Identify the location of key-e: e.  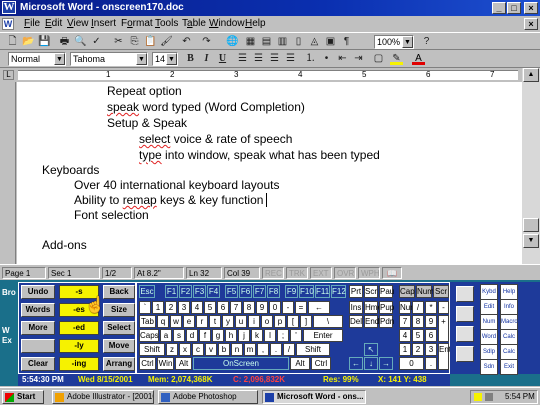
(189, 321).